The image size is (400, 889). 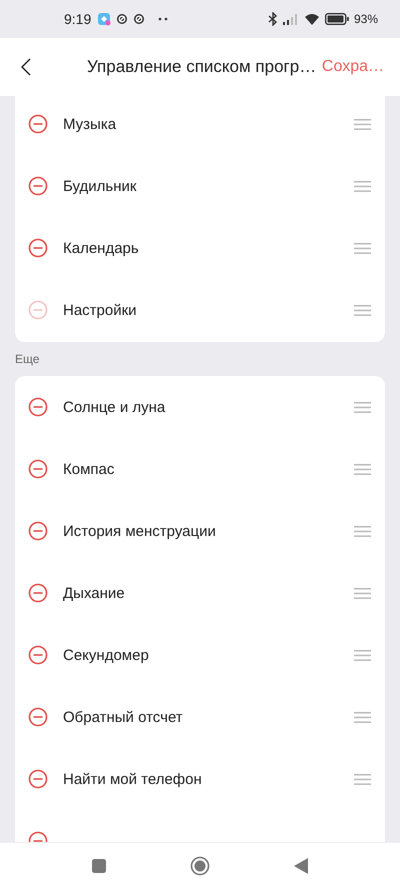 I want to click on app-name: Найти мой телефон, so click(x=133, y=779).